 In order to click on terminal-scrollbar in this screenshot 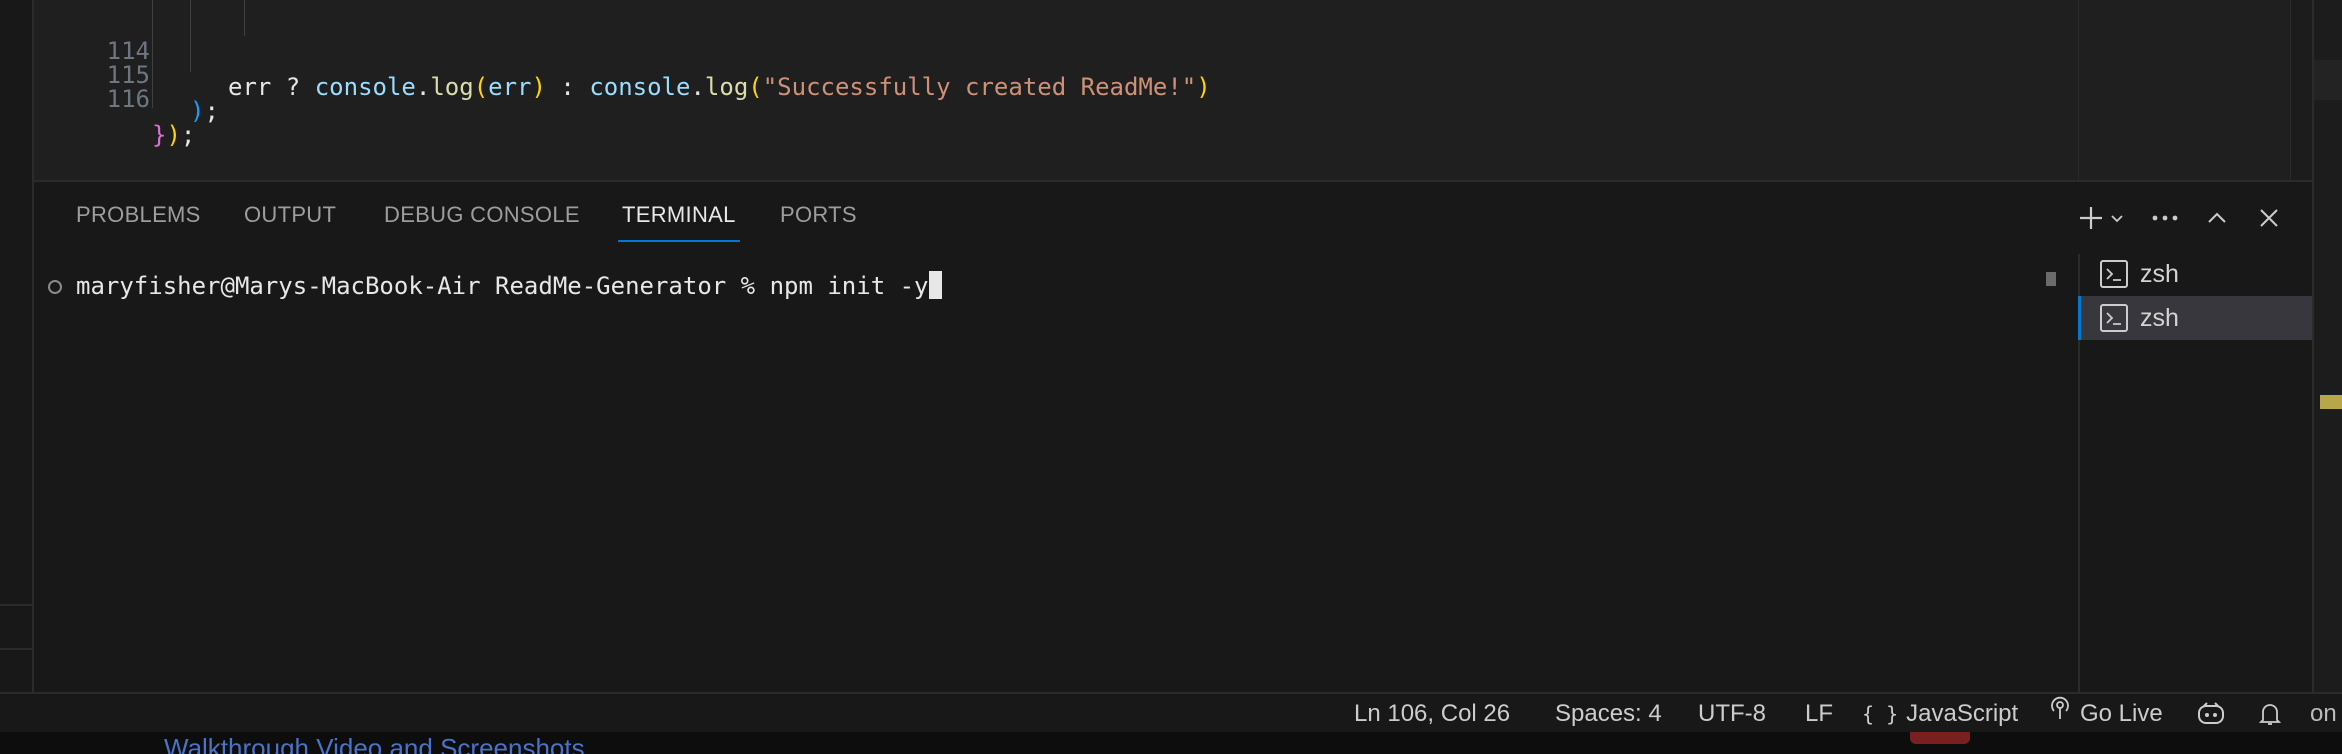, I will do `click(2051, 279)`.